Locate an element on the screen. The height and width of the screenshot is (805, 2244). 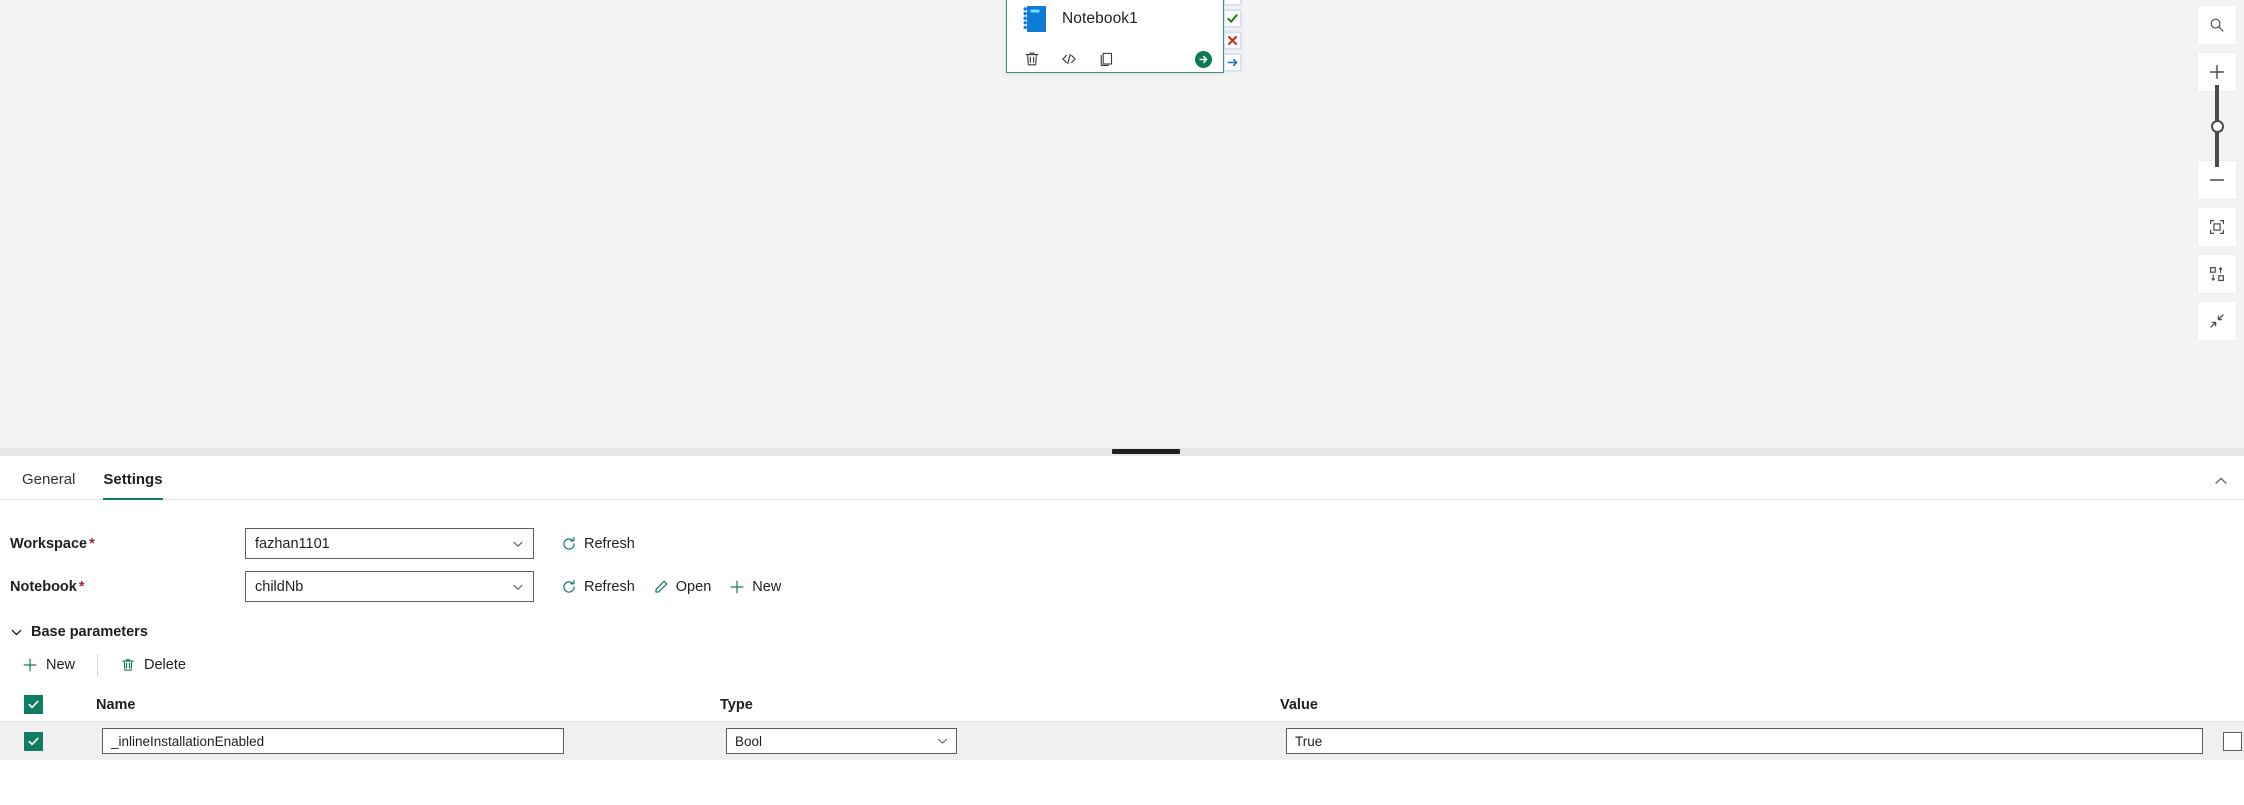
table-row: _inlineInstallationEnabled Bool True is located at coordinates (1122, 741).